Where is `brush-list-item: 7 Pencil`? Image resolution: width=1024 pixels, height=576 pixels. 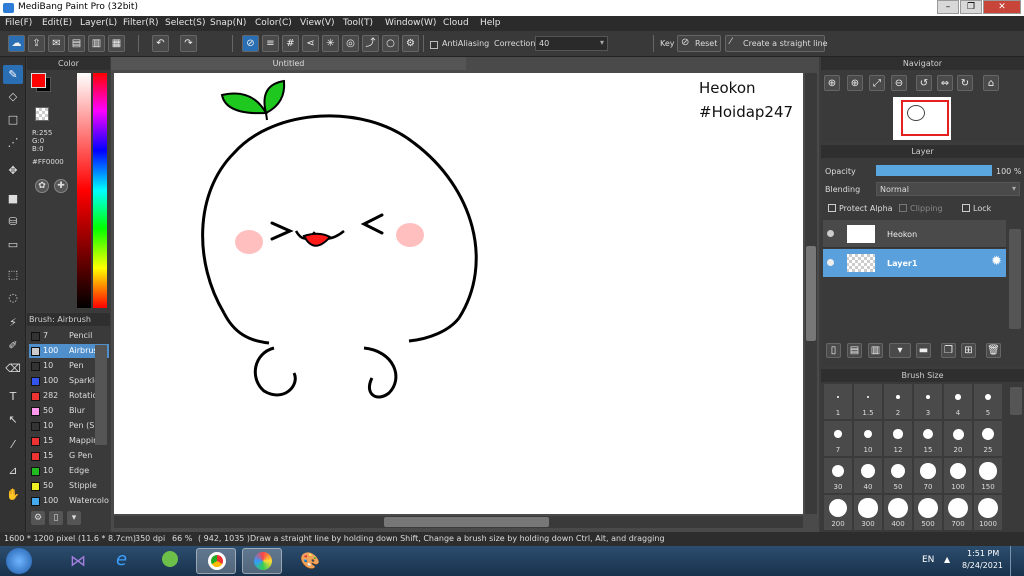
brush-list-item: 7 Pencil is located at coordinates (69, 336).